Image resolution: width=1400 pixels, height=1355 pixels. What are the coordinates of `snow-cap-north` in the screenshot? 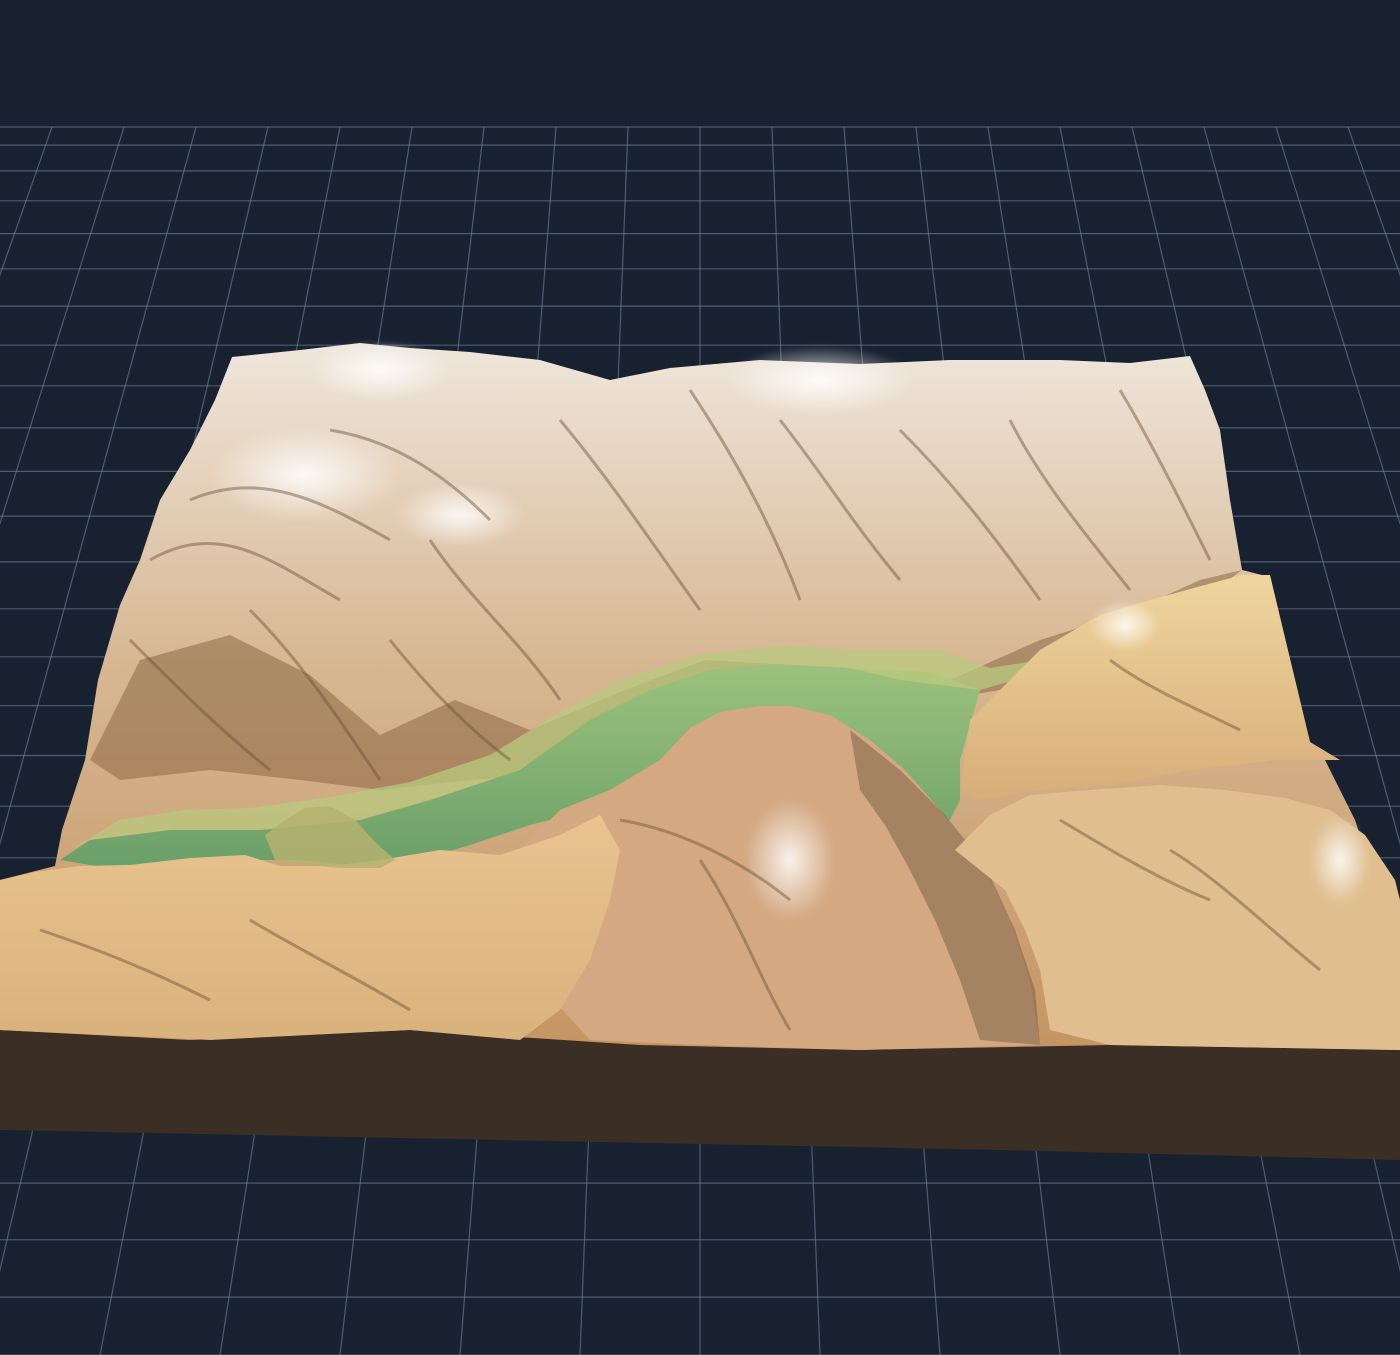 It's located at (380, 370).